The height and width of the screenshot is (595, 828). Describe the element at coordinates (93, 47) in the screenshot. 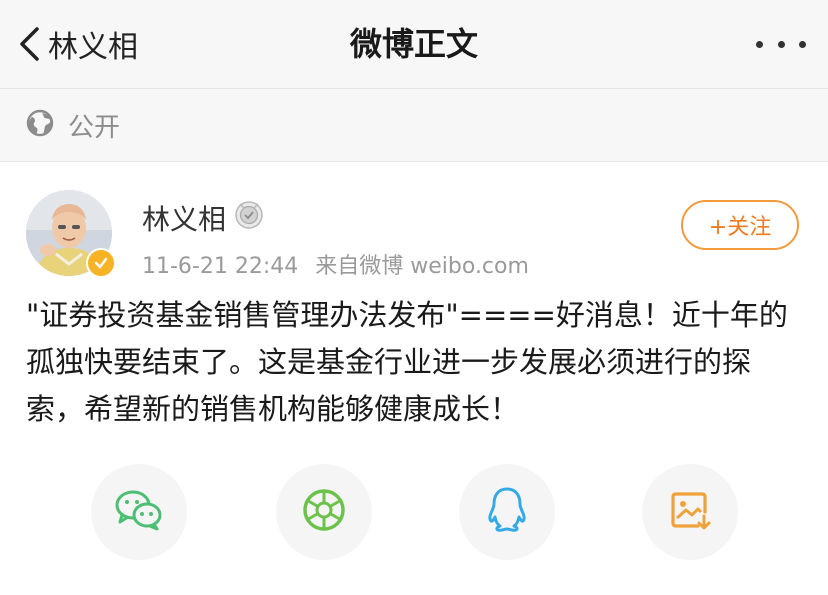

I see `back-label: 林义相` at that location.